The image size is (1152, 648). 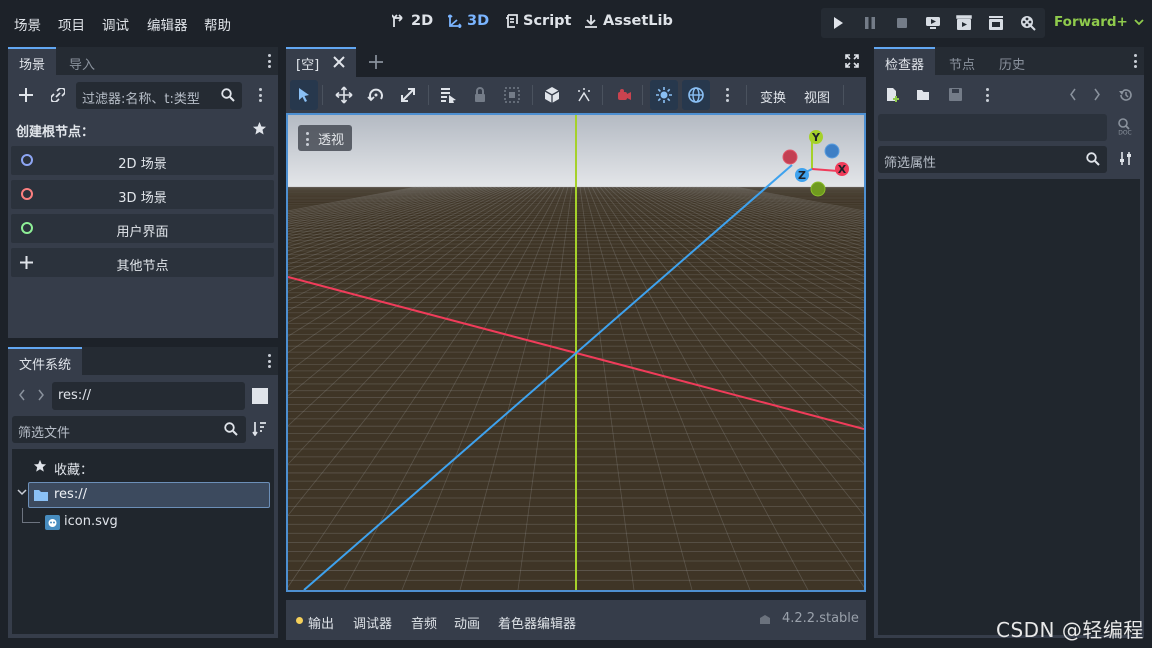 I want to click on 2d-icon, so click(x=397, y=20).